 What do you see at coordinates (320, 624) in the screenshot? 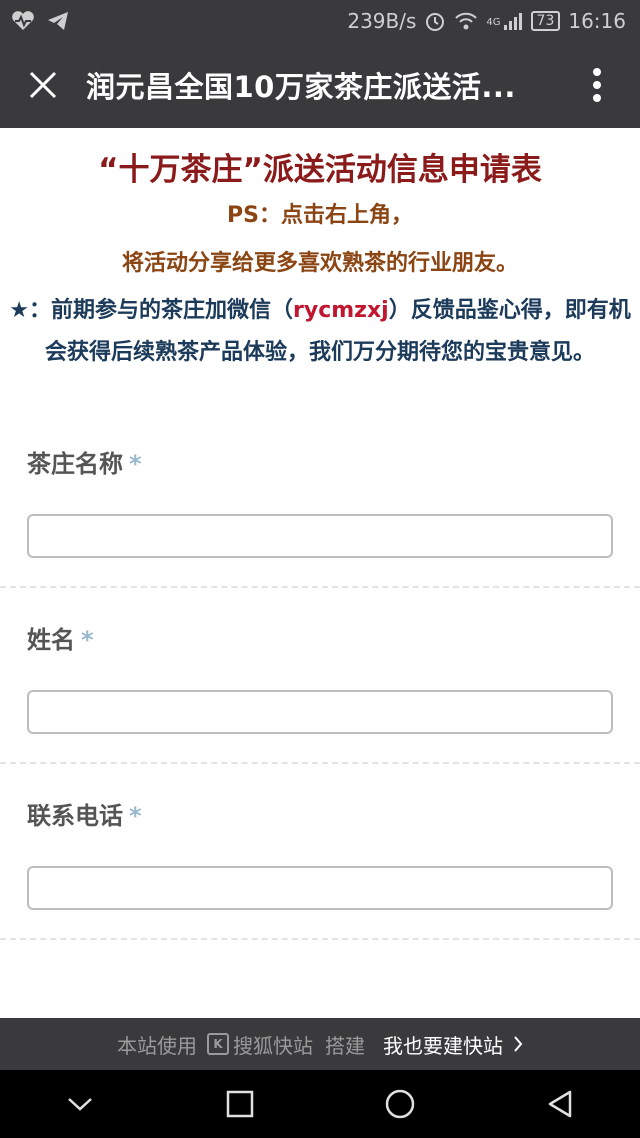
I see `field-label: 姓名 *` at bounding box center [320, 624].